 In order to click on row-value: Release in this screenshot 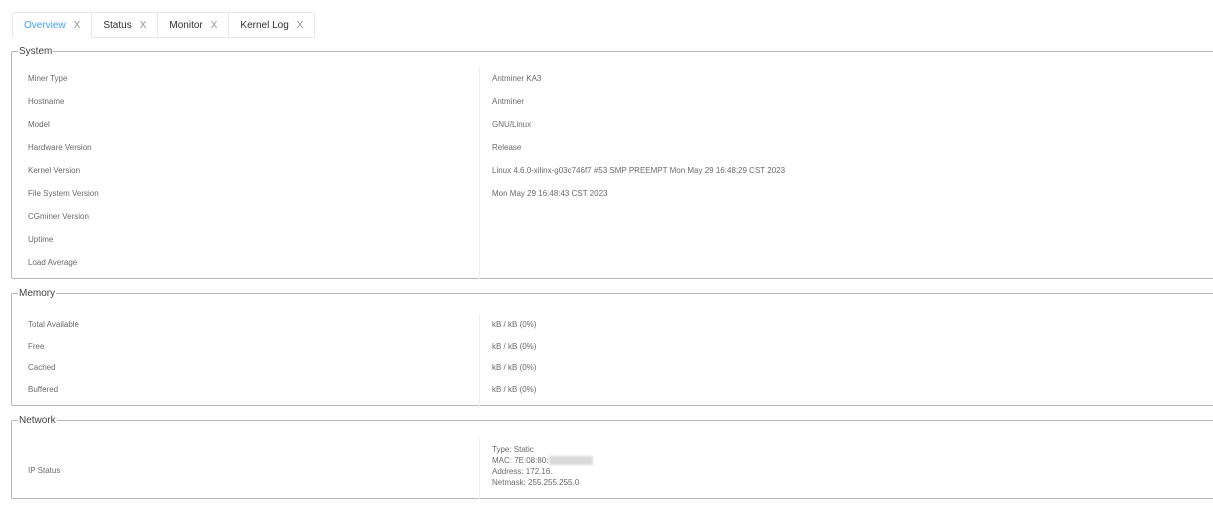, I will do `click(507, 147)`.